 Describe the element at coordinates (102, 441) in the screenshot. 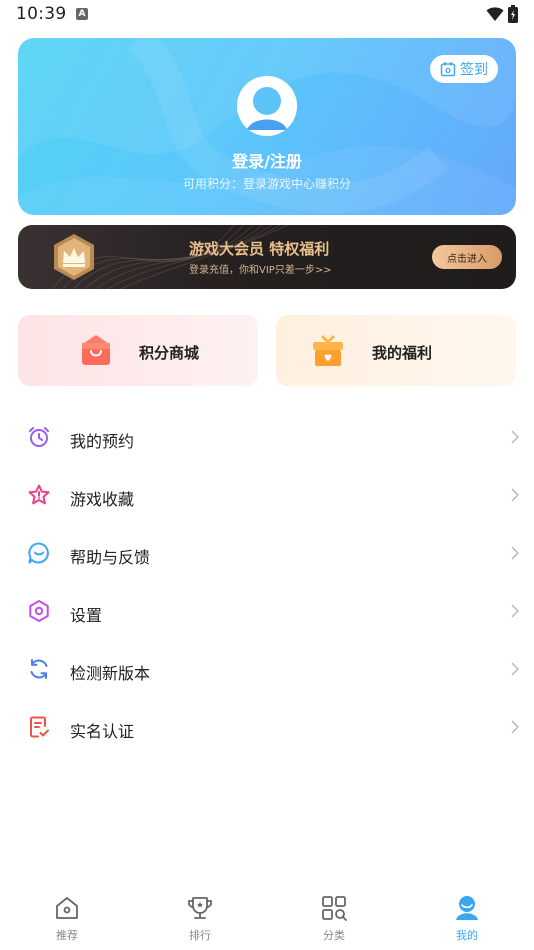

I see `menu-label: 我的预约` at that location.